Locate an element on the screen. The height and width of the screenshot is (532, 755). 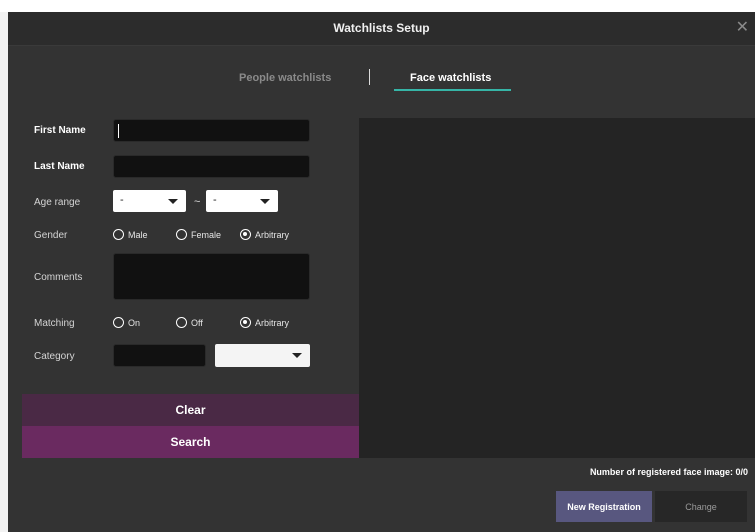
category-input is located at coordinates (159, 355).